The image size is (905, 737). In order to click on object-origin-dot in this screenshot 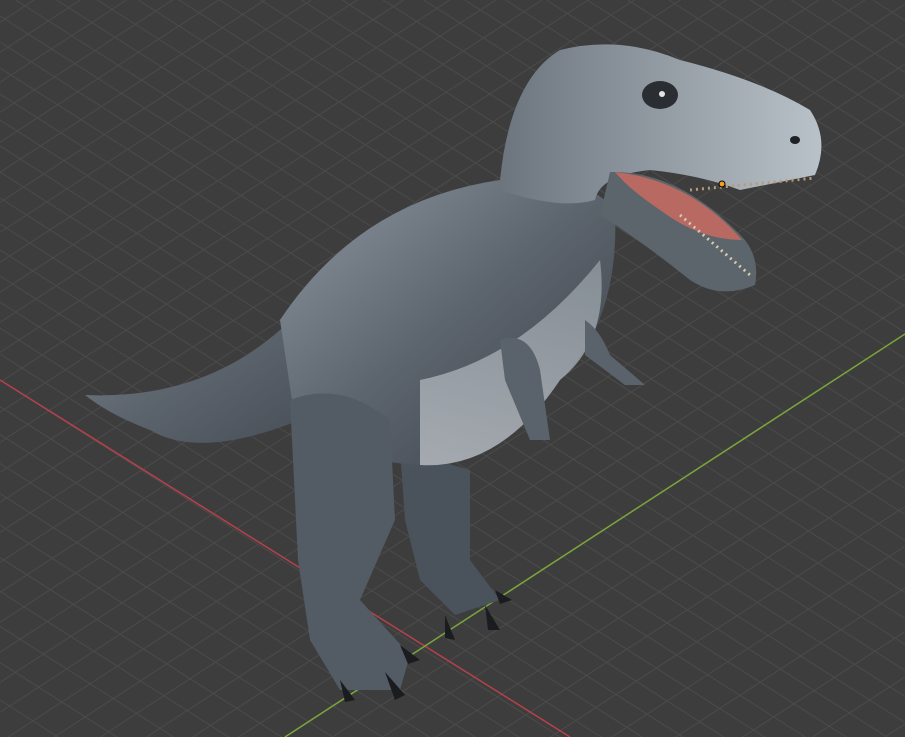, I will do `click(722, 184)`.